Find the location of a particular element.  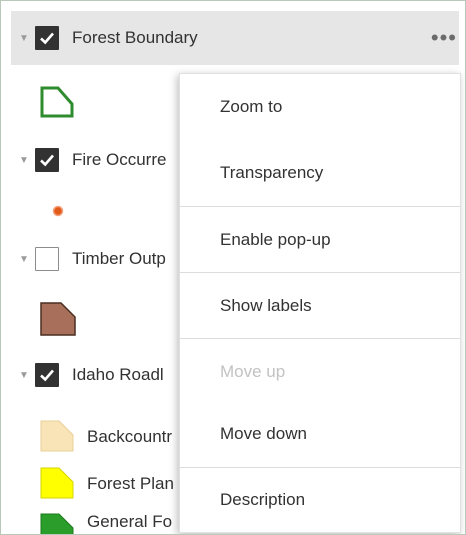

layer-row-forest-boundary: ▼ Forest Boundary ••• is located at coordinates (235, 38).